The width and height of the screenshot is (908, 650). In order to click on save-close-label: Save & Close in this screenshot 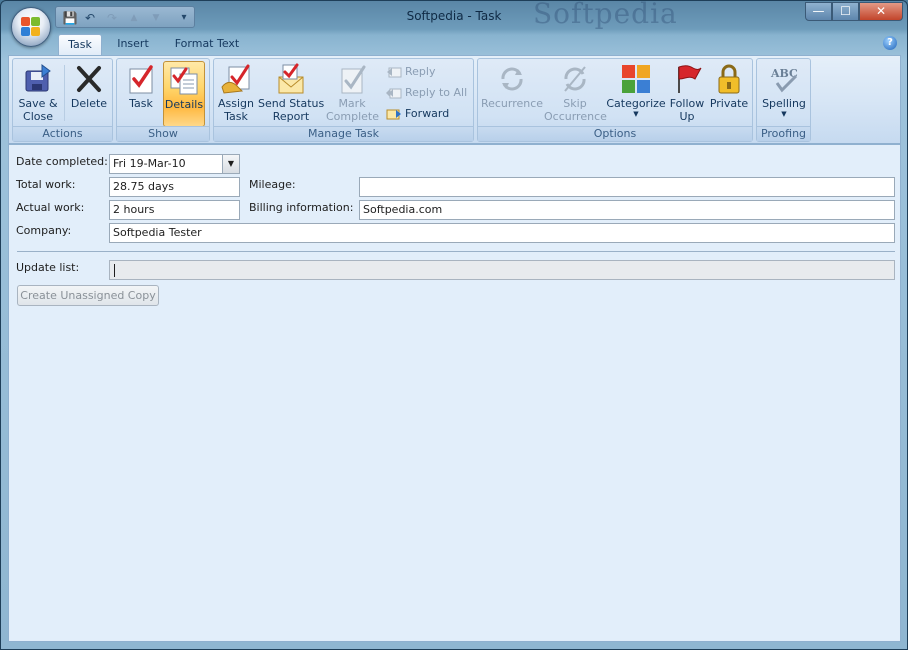, I will do `click(38, 110)`.